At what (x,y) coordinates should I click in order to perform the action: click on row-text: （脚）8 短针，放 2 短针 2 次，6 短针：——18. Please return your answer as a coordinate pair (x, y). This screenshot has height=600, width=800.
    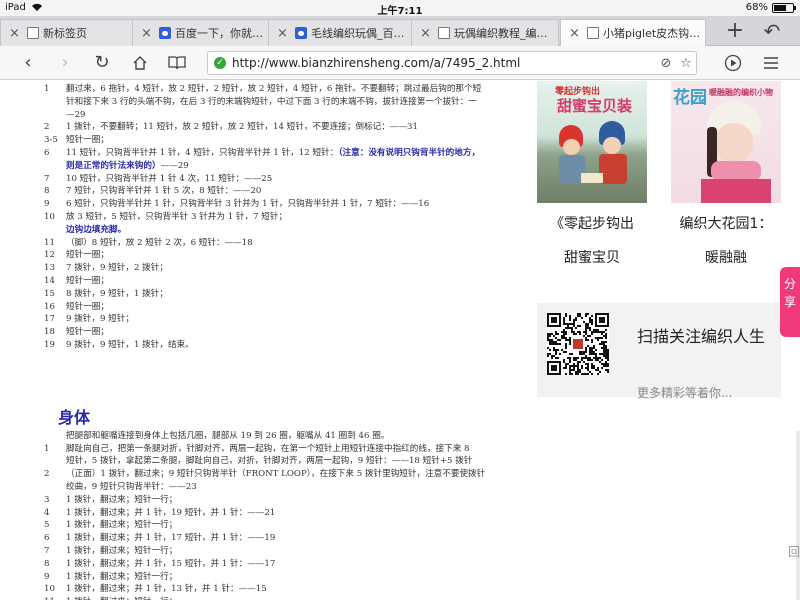
    Looking at the image, I should click on (159, 243).